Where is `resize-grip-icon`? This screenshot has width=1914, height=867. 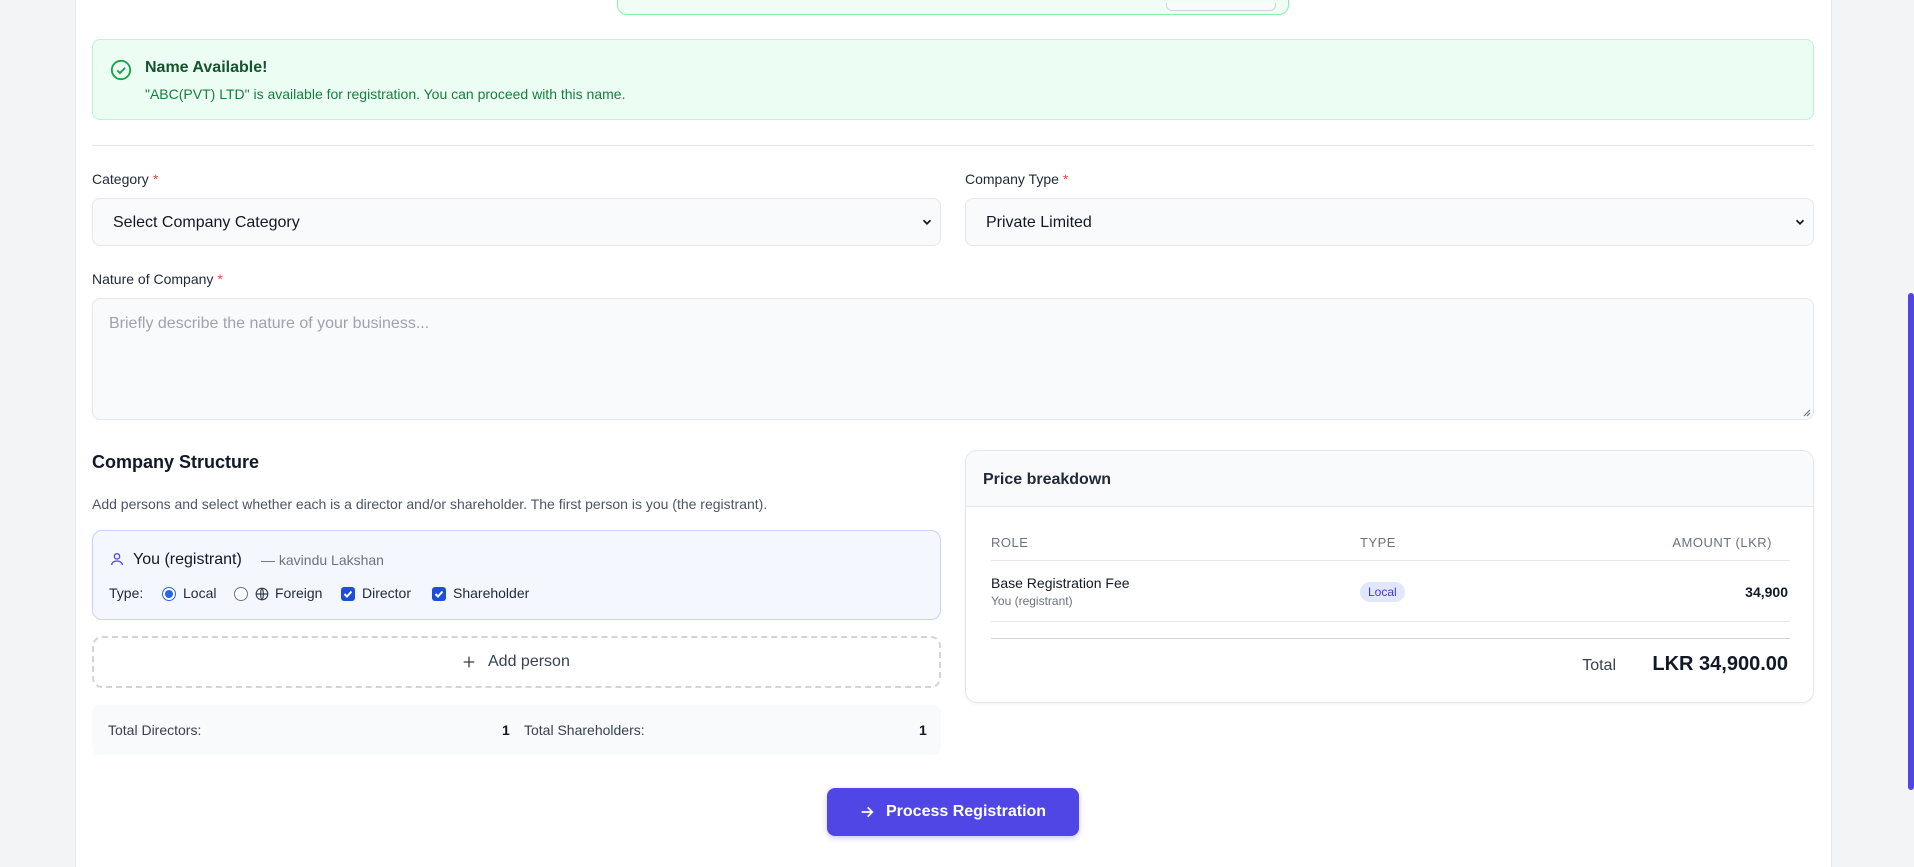 resize-grip-icon is located at coordinates (1806, 412).